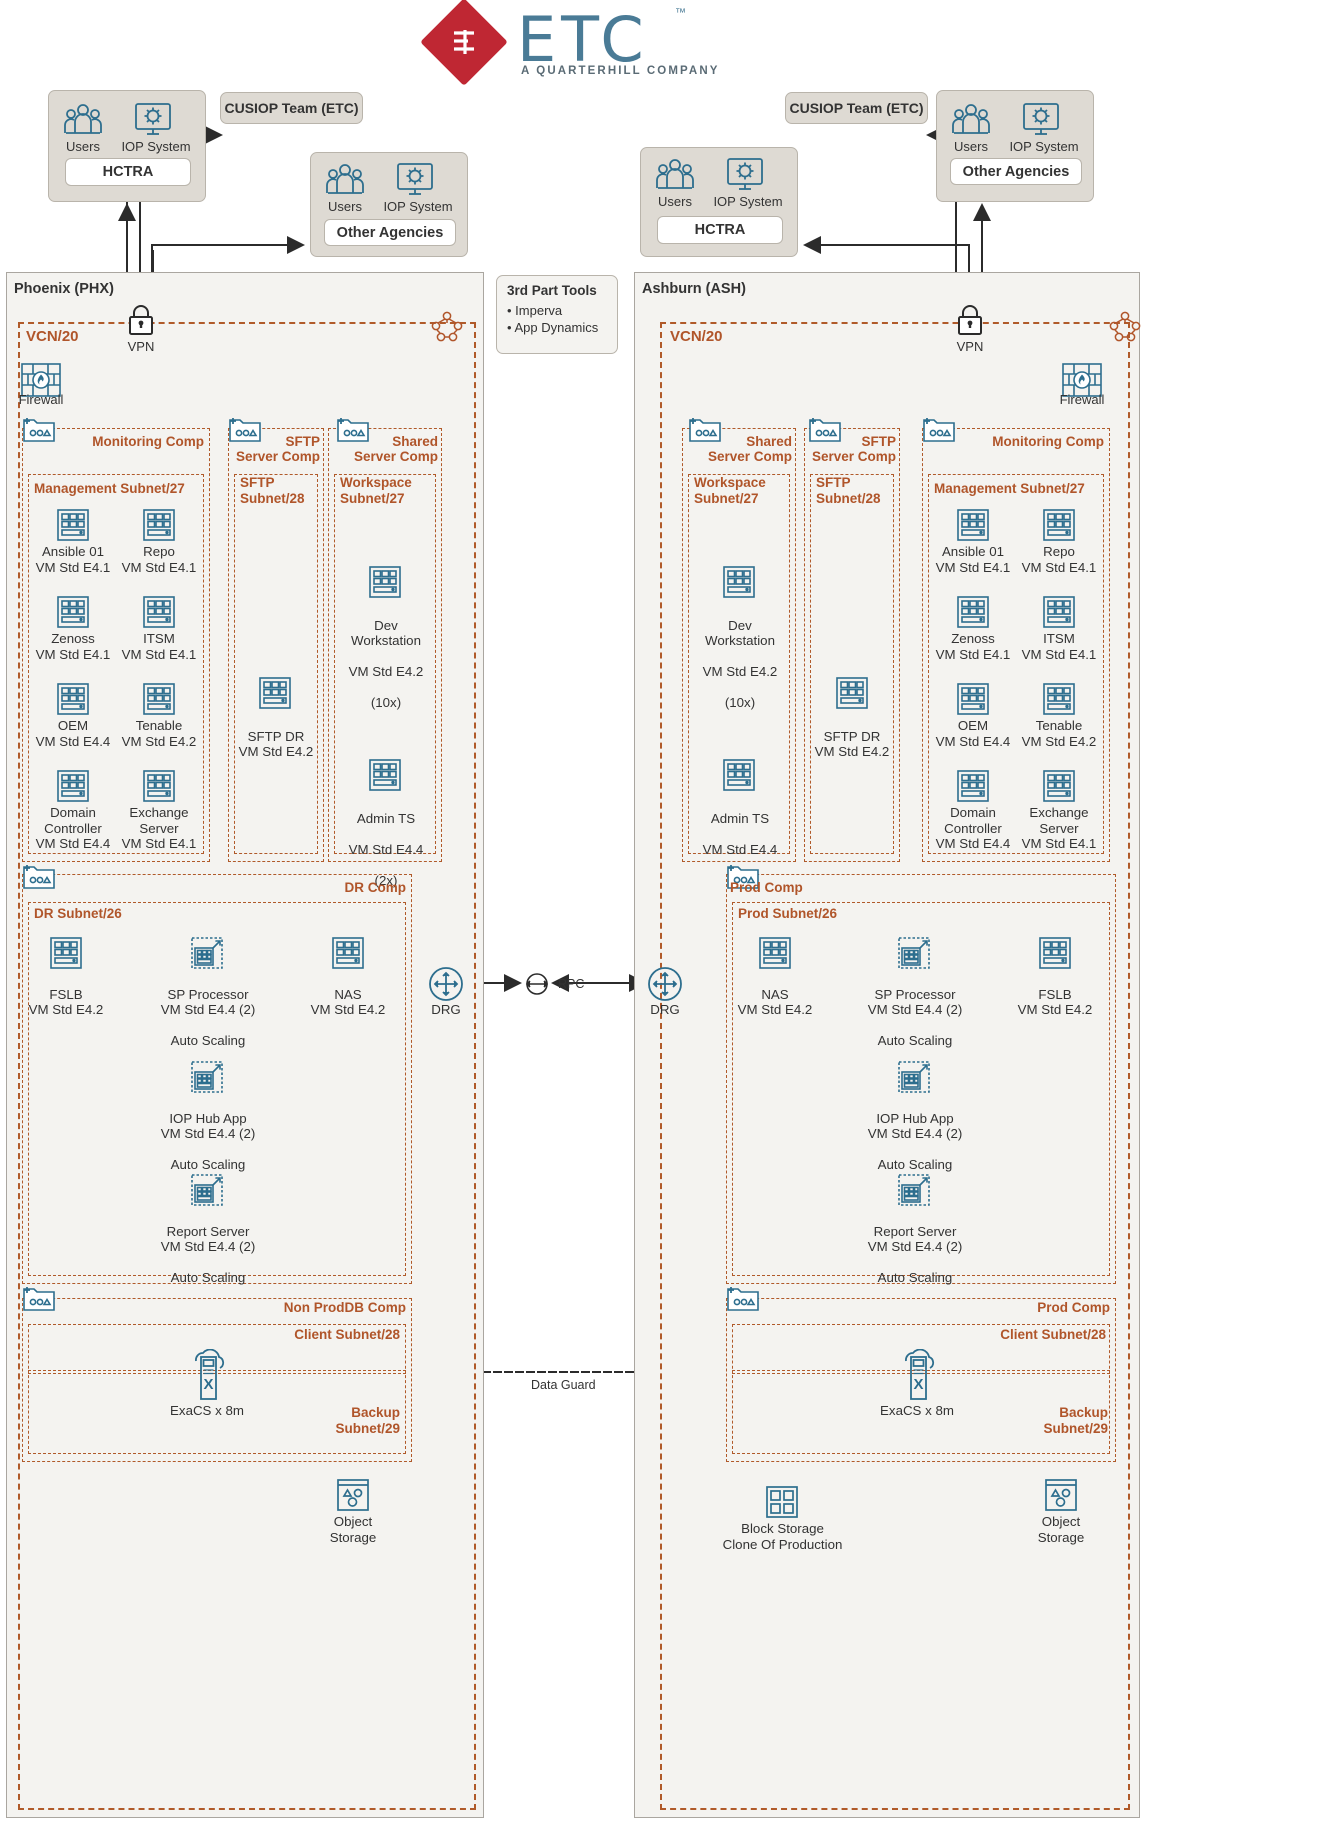 Image resolution: width=1344 pixels, height=1824 pixels. What do you see at coordinates (446, 986) in the screenshot?
I see `phx-drg-icon` at bounding box center [446, 986].